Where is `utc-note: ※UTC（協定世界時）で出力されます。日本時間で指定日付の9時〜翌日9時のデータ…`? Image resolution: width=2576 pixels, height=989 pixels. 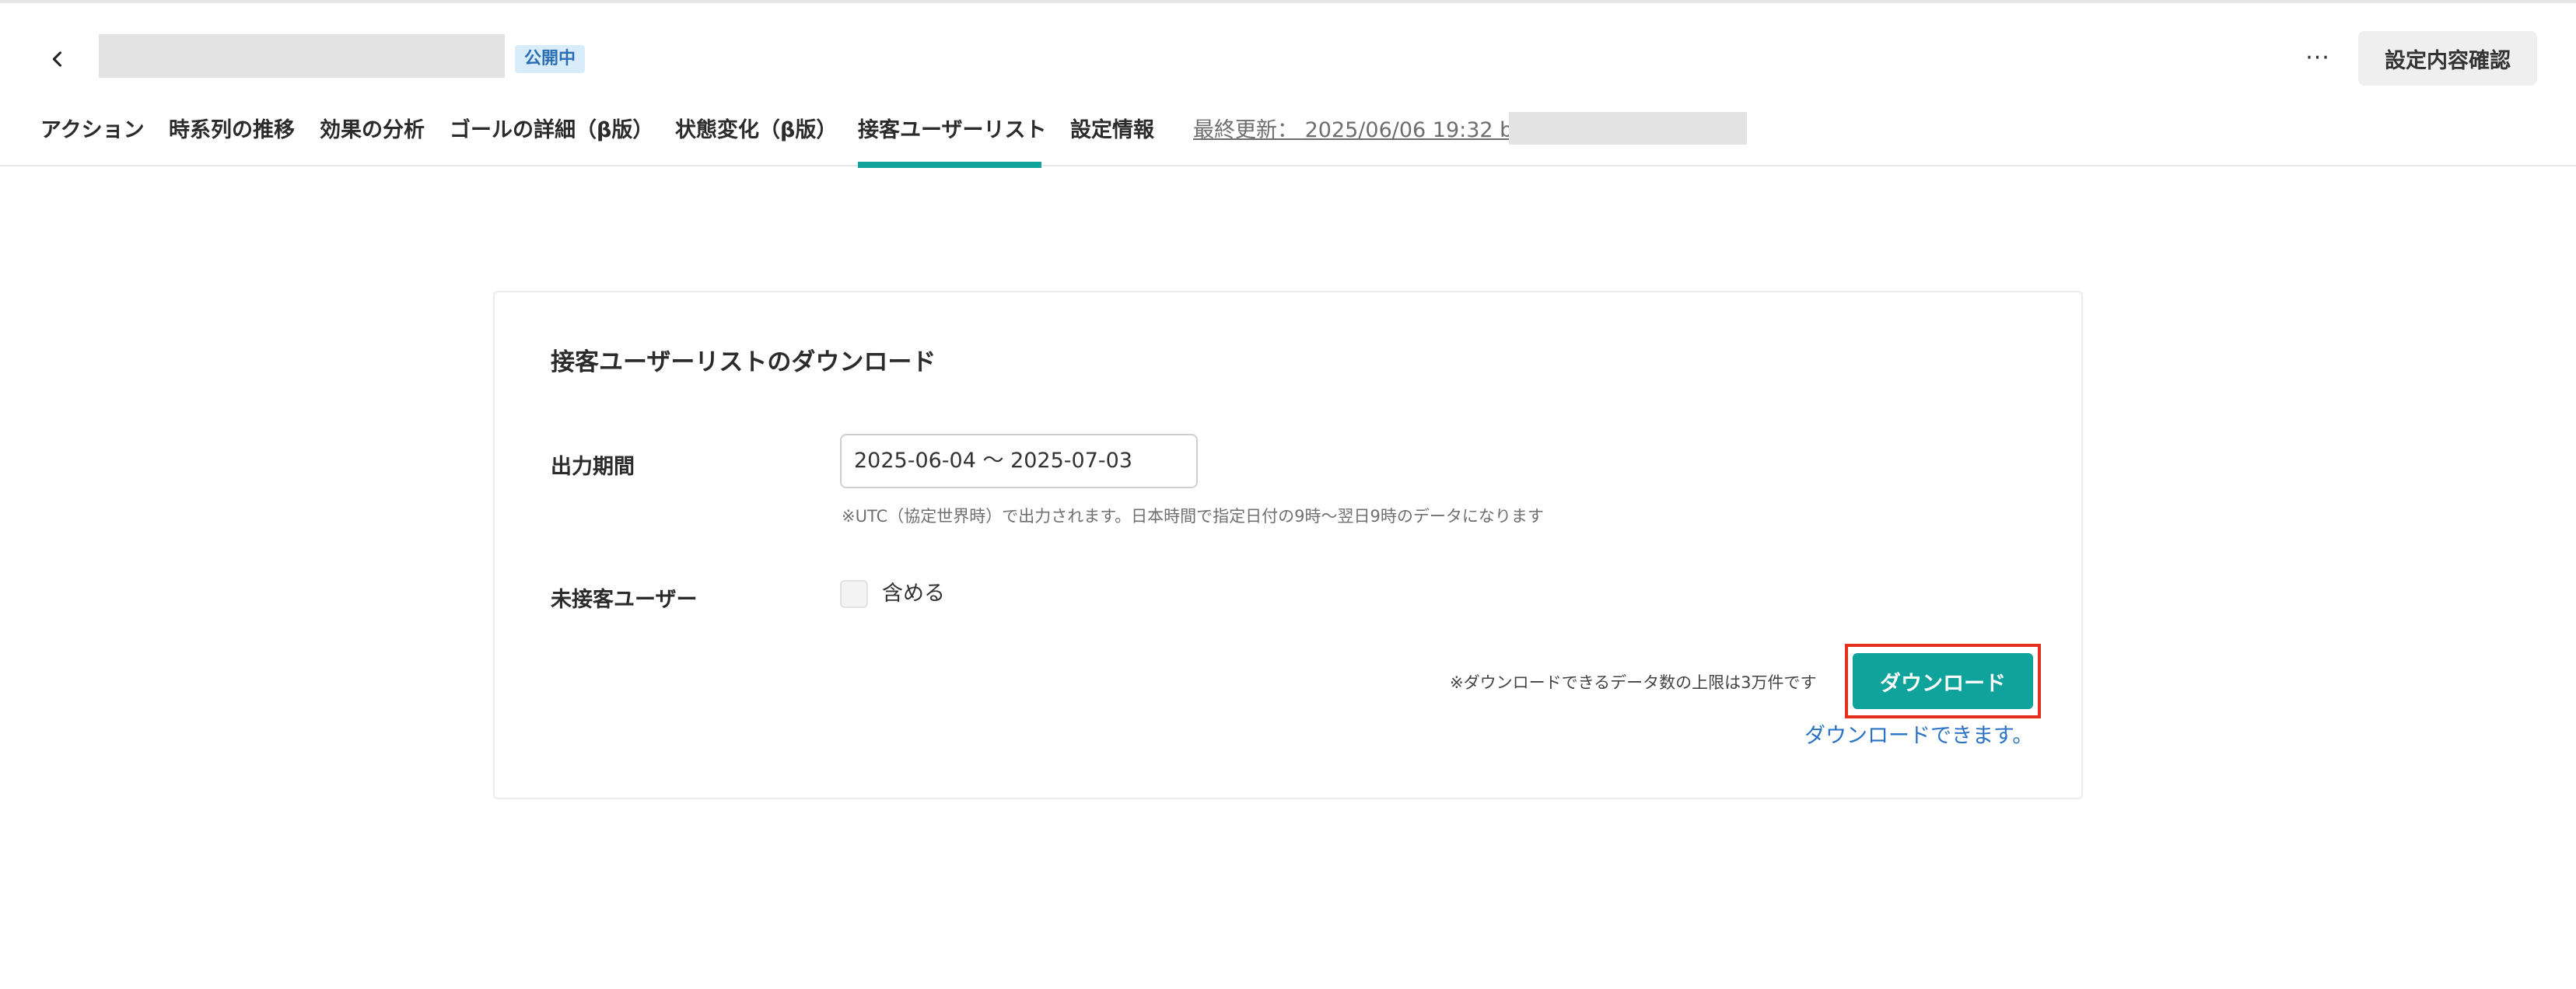 utc-note: ※UTC（協定世界時）で出力されます。日本時間で指定日付の9時〜翌日9時のデータ… is located at coordinates (1193, 516).